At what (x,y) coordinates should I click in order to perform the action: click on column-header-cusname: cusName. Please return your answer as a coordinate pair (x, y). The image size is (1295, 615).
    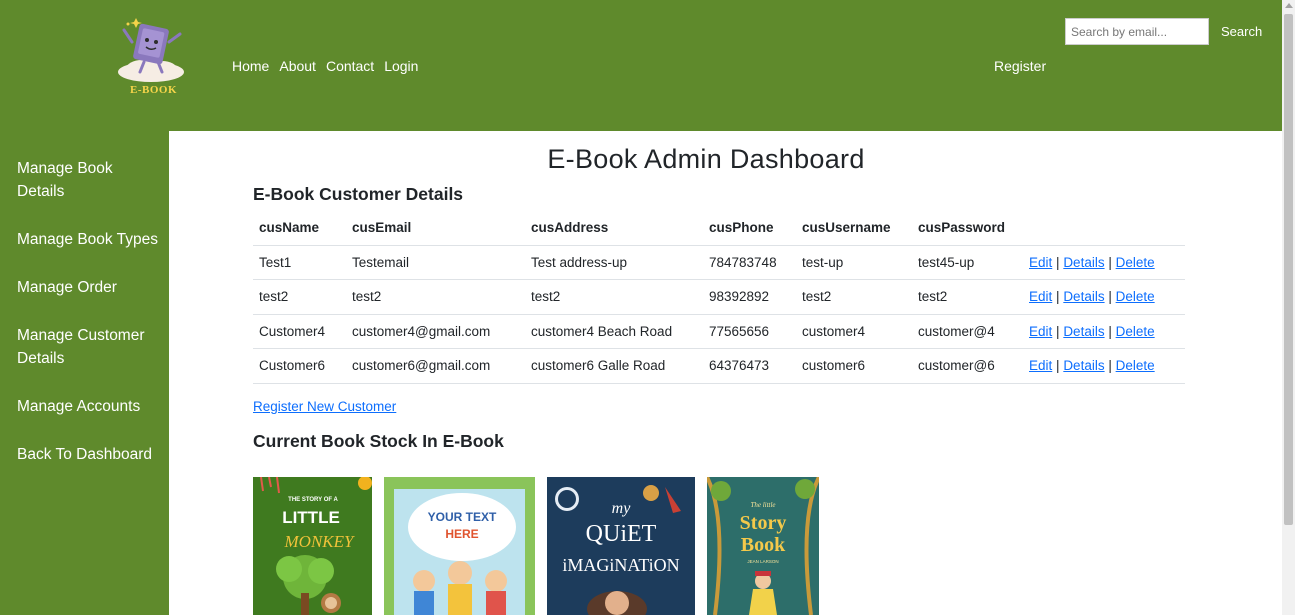
    Looking at the image, I should click on (299, 228).